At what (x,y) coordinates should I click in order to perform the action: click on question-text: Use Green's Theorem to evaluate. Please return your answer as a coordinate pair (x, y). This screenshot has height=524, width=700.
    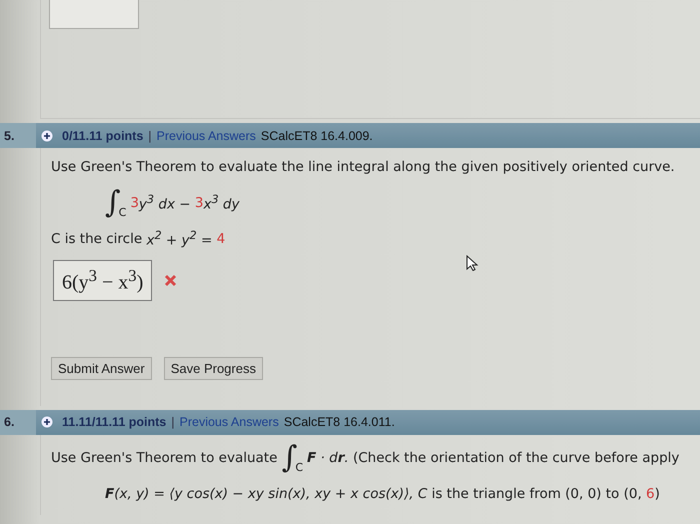
    Looking at the image, I should click on (164, 458).